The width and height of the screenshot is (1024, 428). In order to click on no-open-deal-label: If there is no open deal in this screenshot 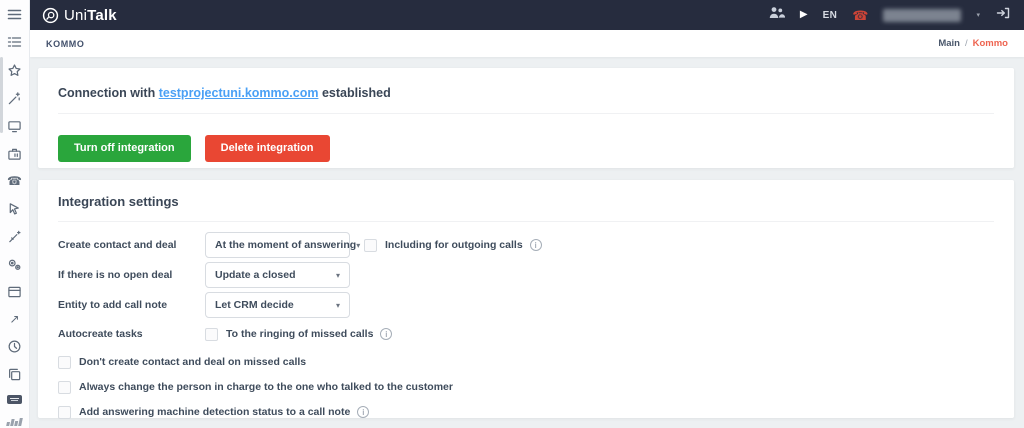, I will do `click(115, 275)`.